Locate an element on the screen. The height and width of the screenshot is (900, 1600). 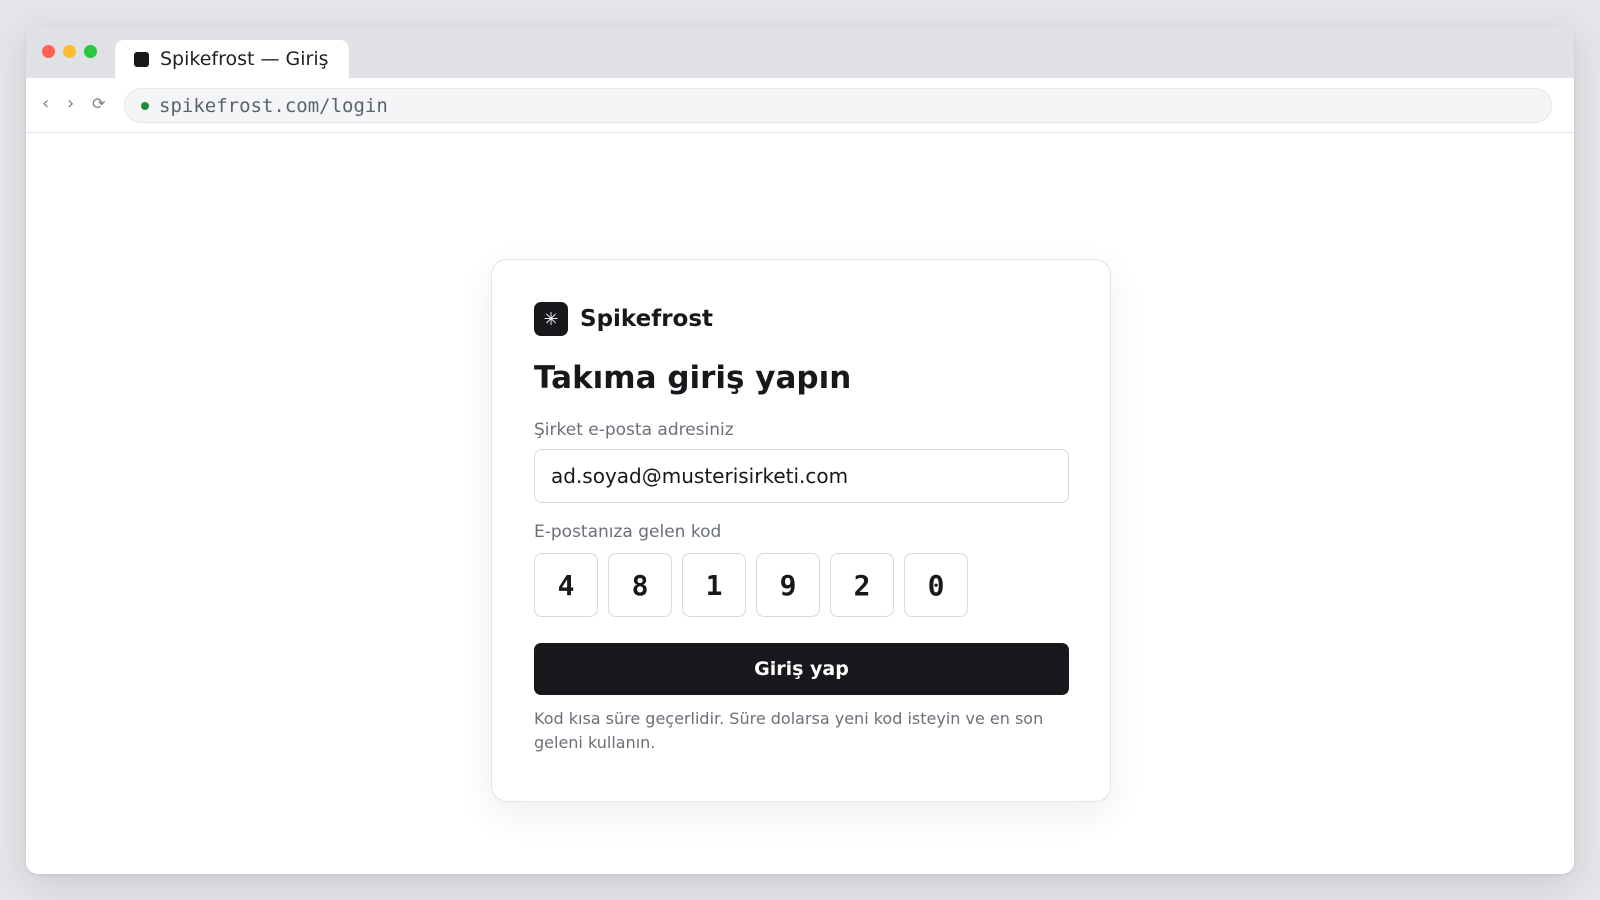
back-icon: ‹ is located at coordinates (45, 104).